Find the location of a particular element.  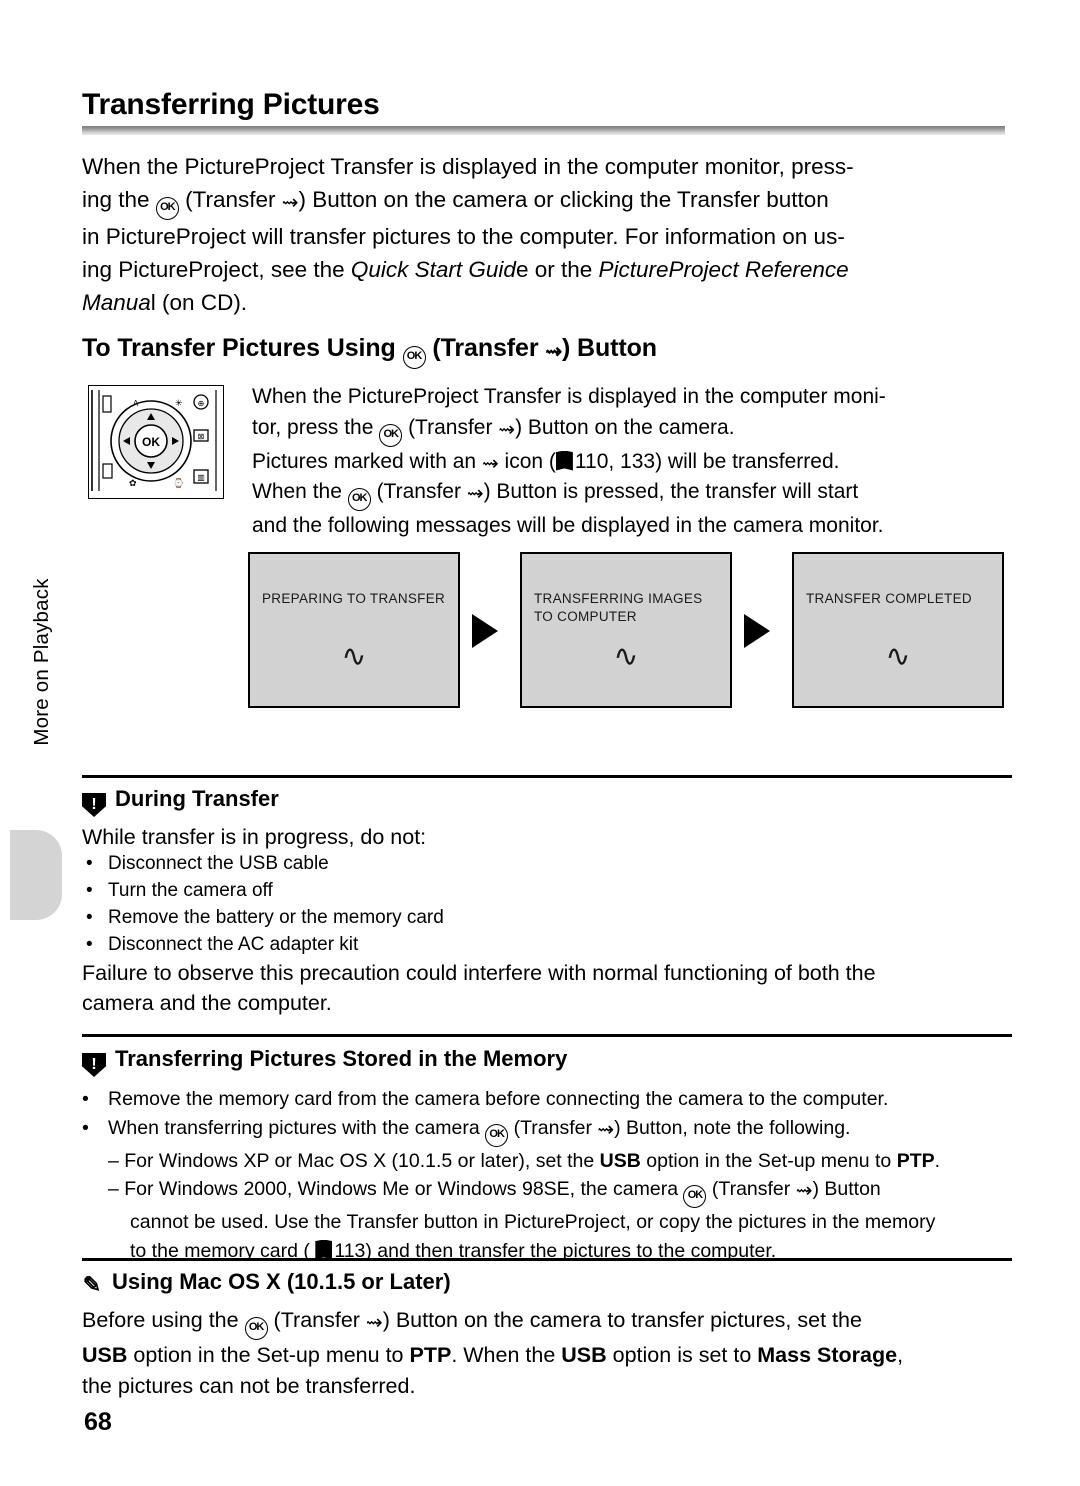

screen-preparing-text: PREPARING TO TRANSFER is located at coordinates (354, 598).